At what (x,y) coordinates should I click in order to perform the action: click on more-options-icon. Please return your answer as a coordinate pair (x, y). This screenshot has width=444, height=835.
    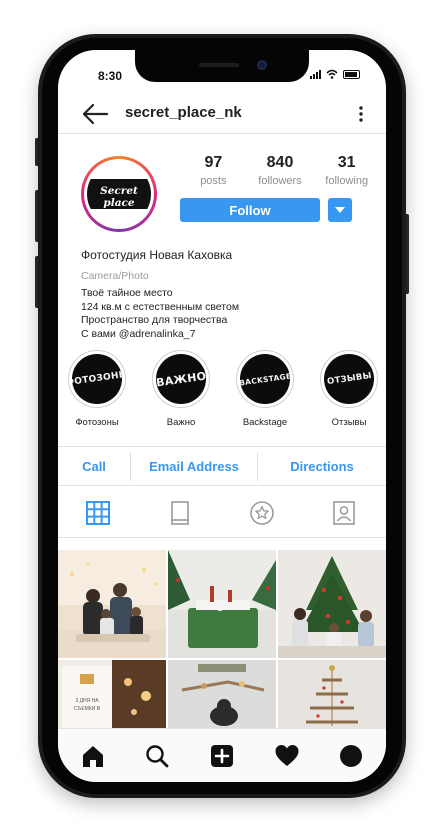
    Looking at the image, I should click on (361, 114).